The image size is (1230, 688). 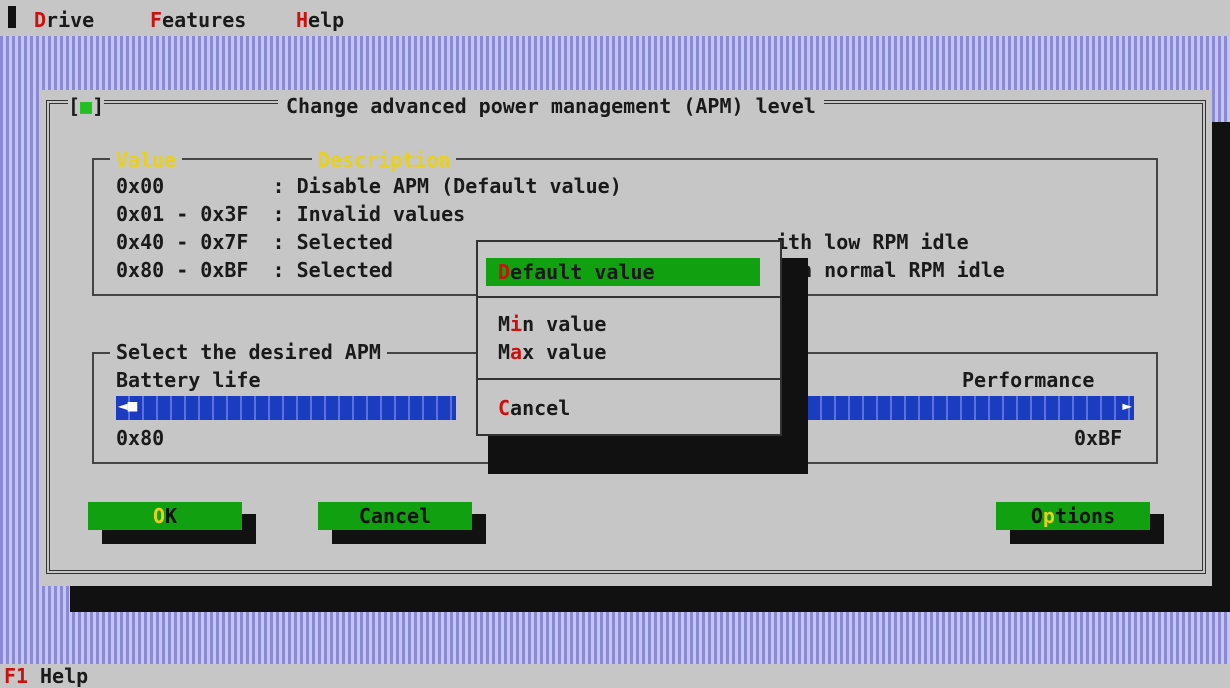 What do you see at coordinates (188, 380) in the screenshot?
I see `battery-life-label: Battery life` at bounding box center [188, 380].